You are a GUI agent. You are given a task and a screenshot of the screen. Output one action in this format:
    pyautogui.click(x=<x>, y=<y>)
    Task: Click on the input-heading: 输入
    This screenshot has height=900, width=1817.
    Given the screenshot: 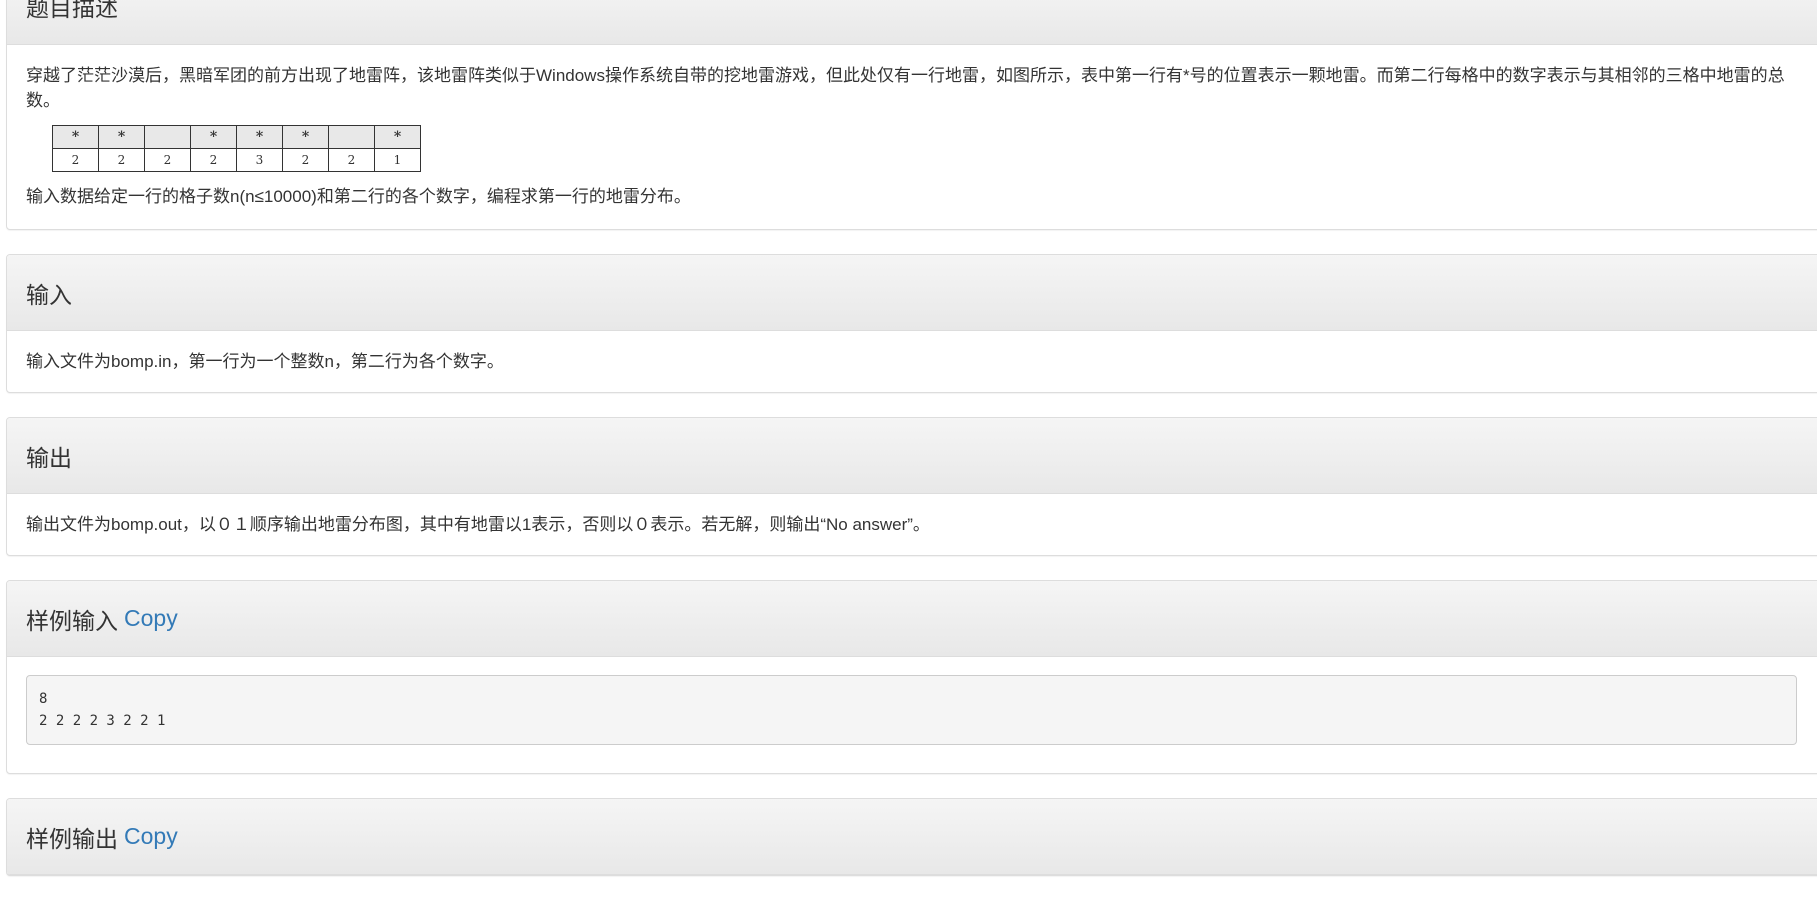 What is the action you would take?
    pyautogui.click(x=912, y=293)
    